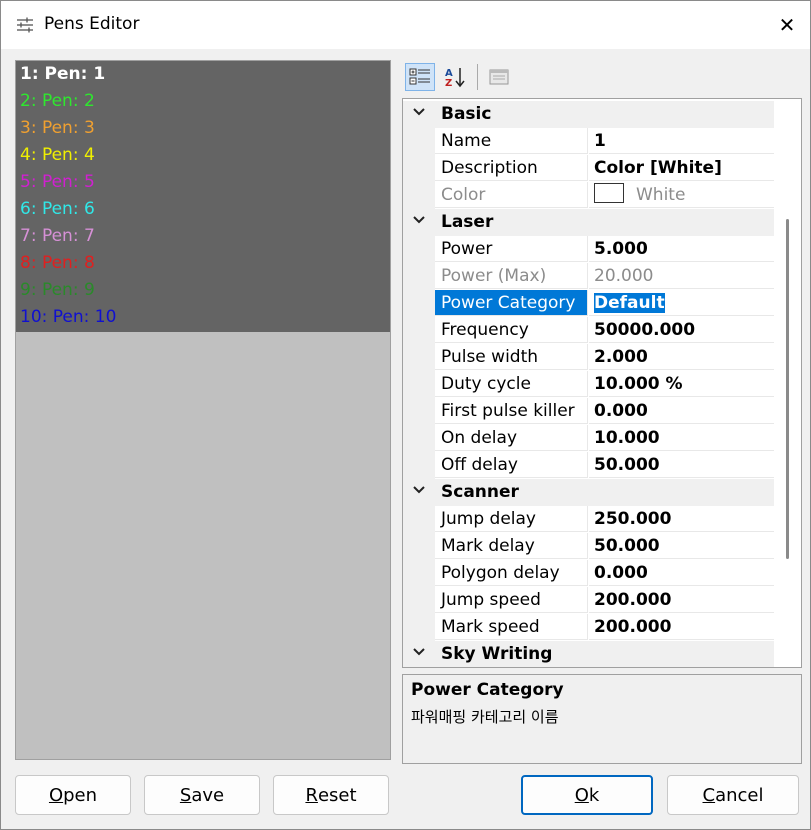 The image size is (811, 830). Describe the element at coordinates (511, 249) in the screenshot. I see `property-name: Power` at that location.